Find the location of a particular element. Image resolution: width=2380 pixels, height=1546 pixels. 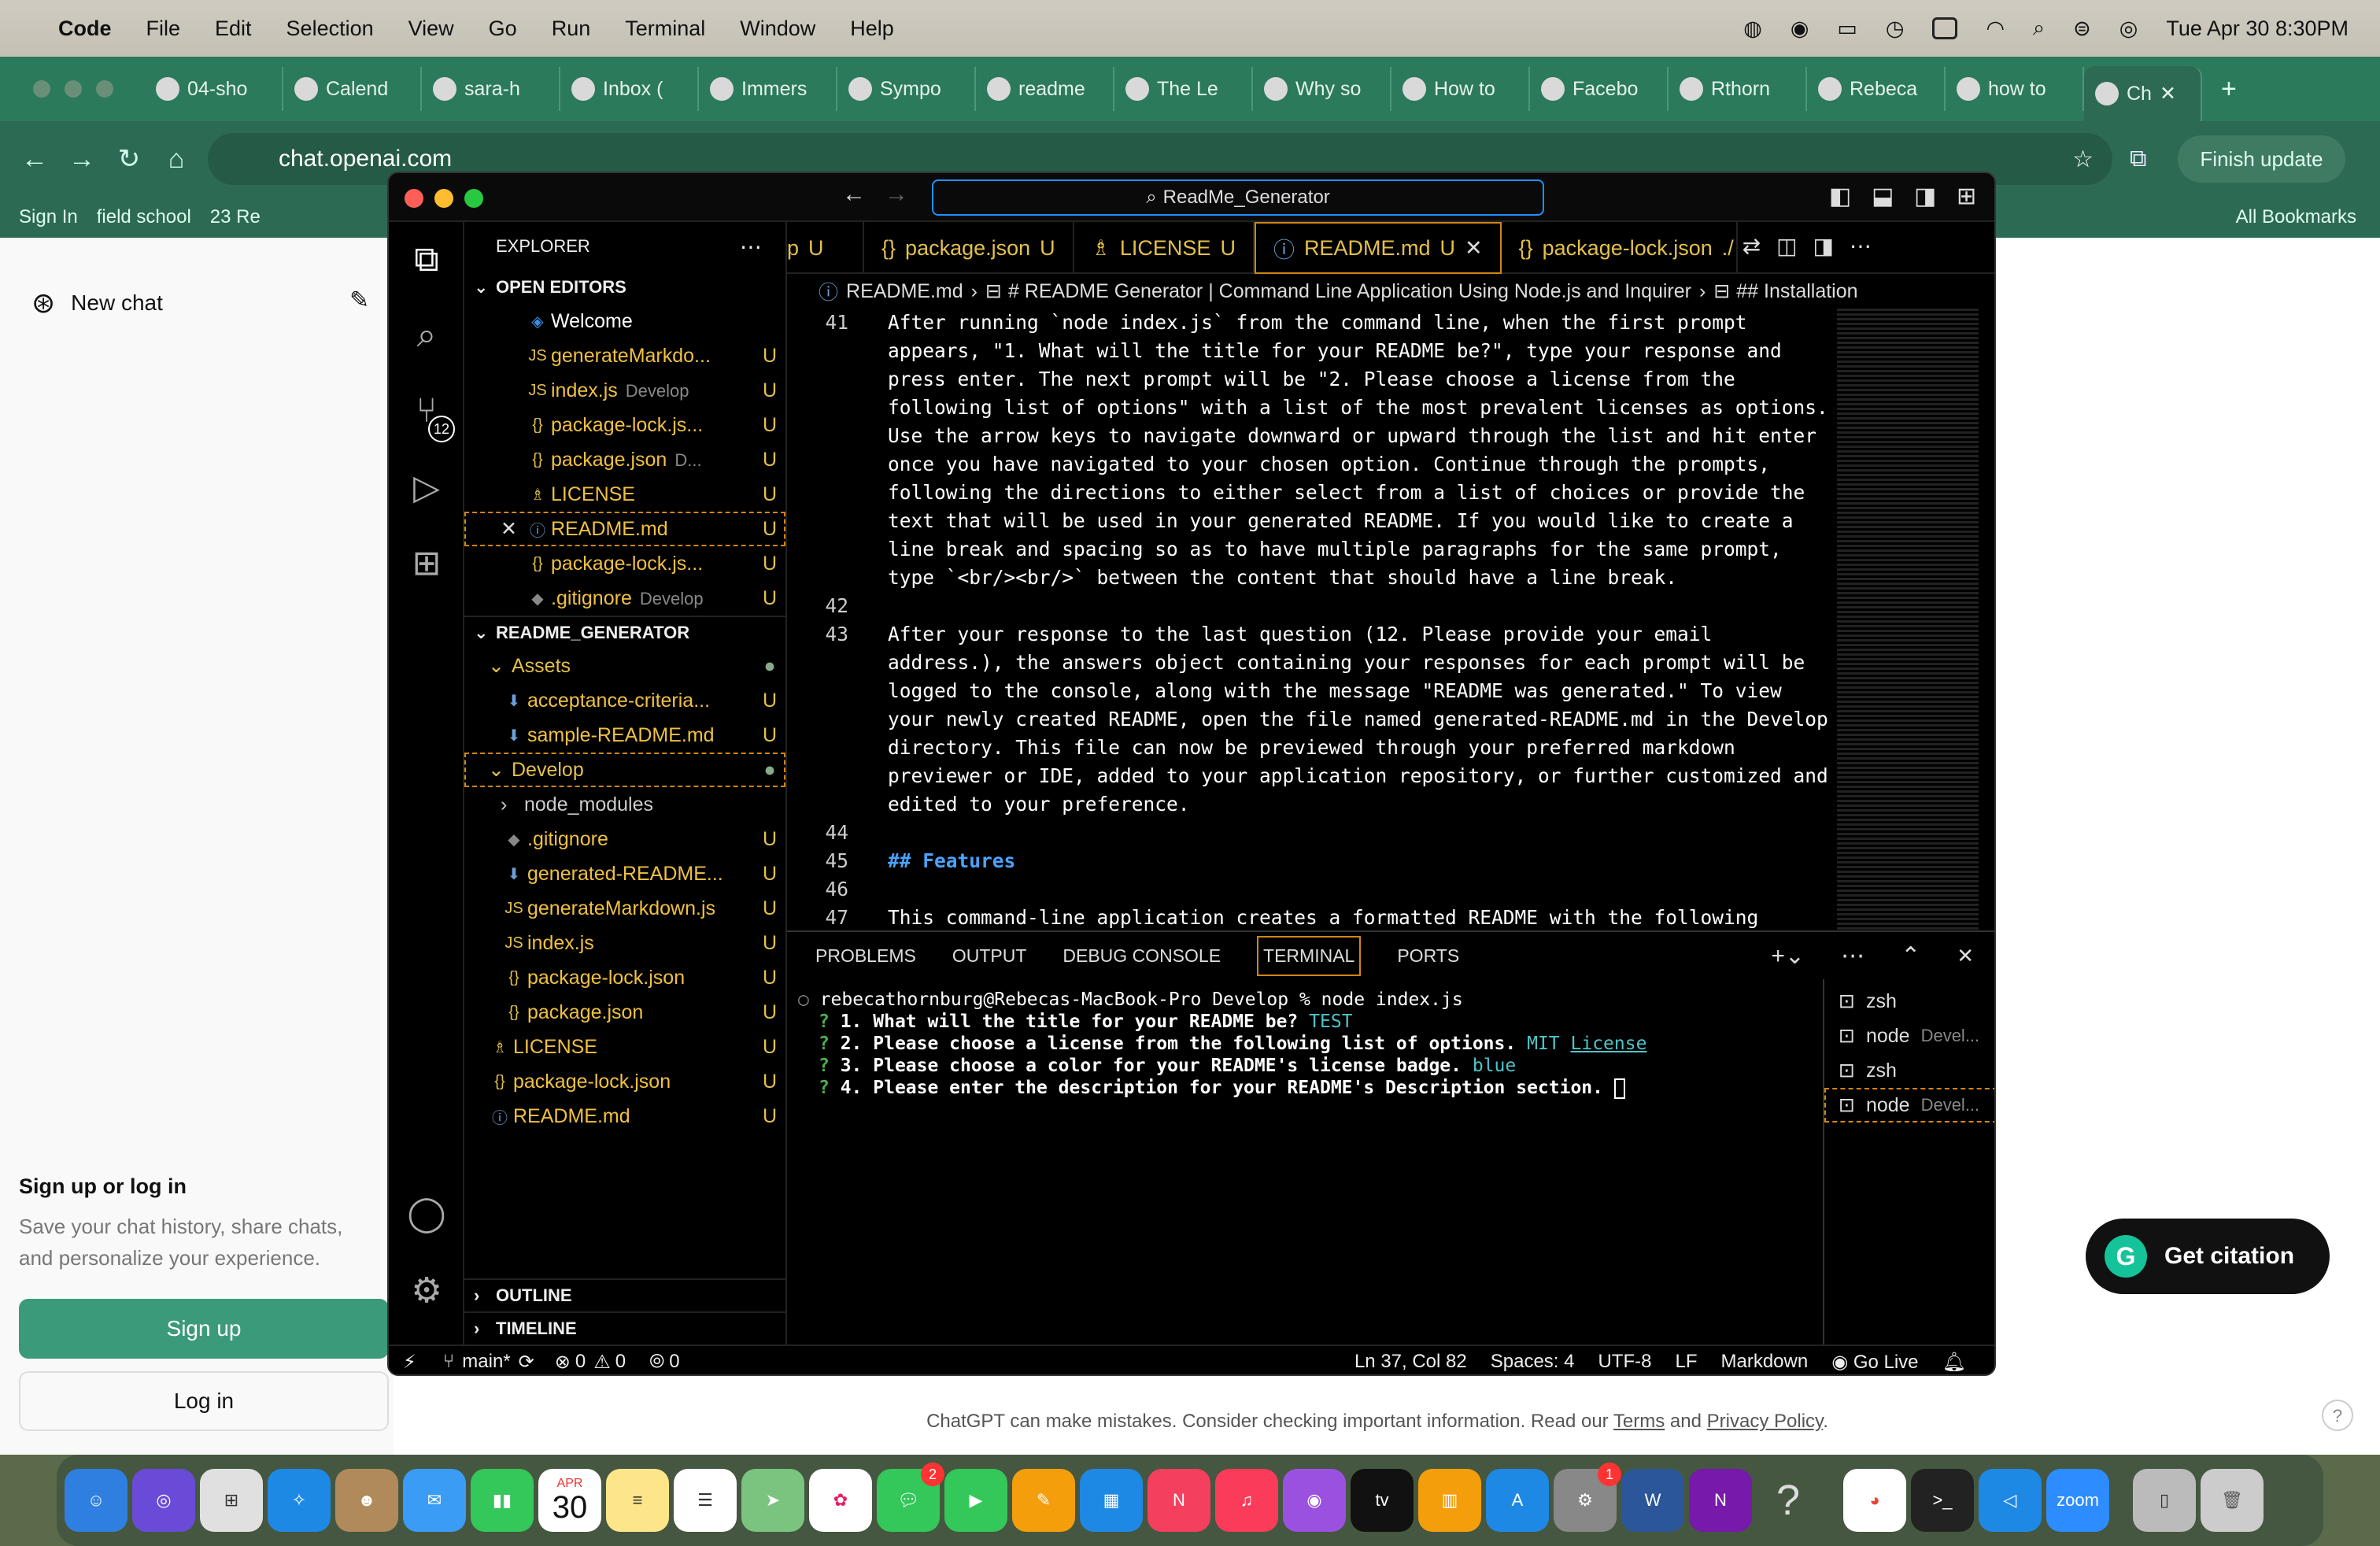

editor-tab: ♗ LICENSE U is located at coordinates (1164, 248).